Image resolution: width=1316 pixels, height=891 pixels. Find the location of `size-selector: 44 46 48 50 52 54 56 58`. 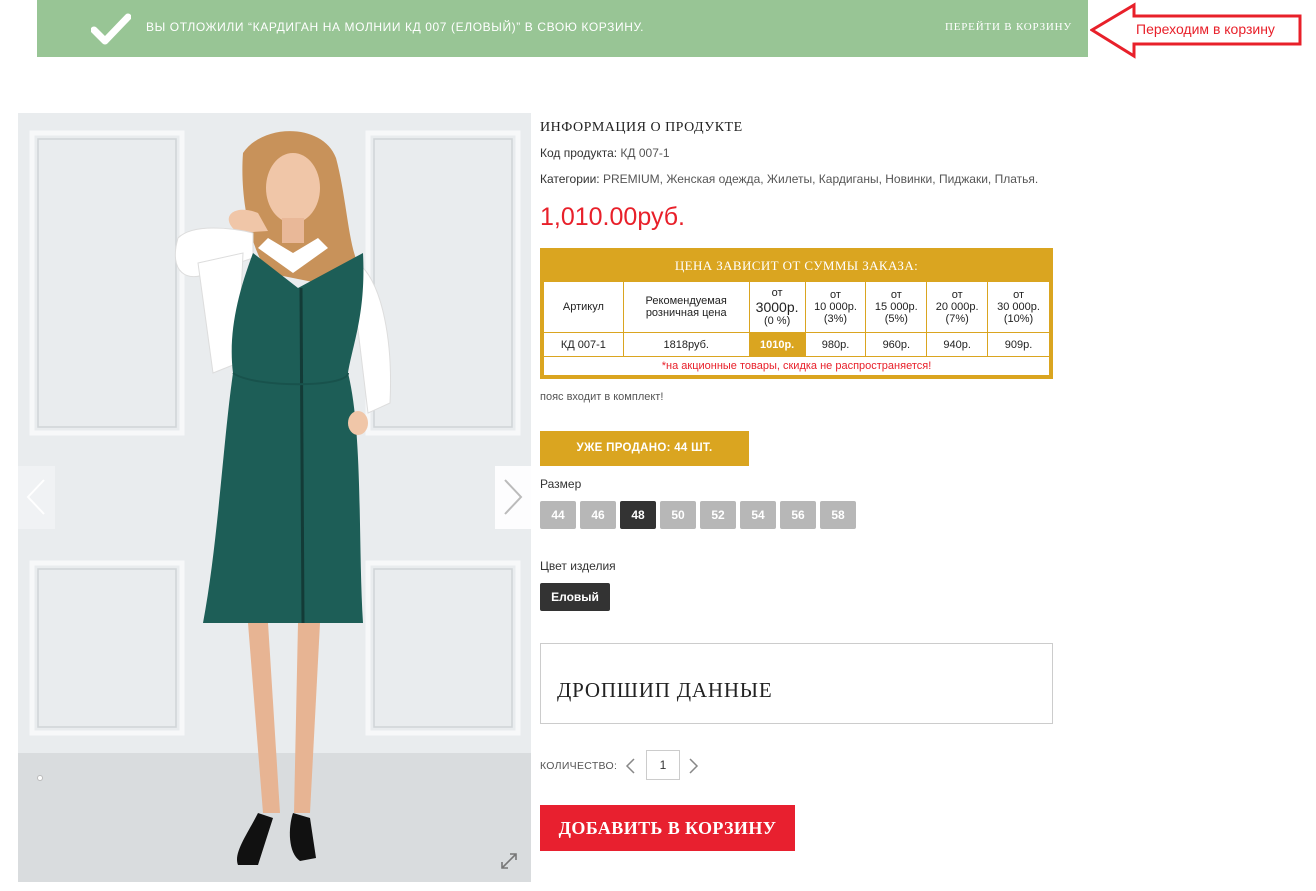

size-selector: 44 46 48 50 52 54 56 58 is located at coordinates (698, 515).